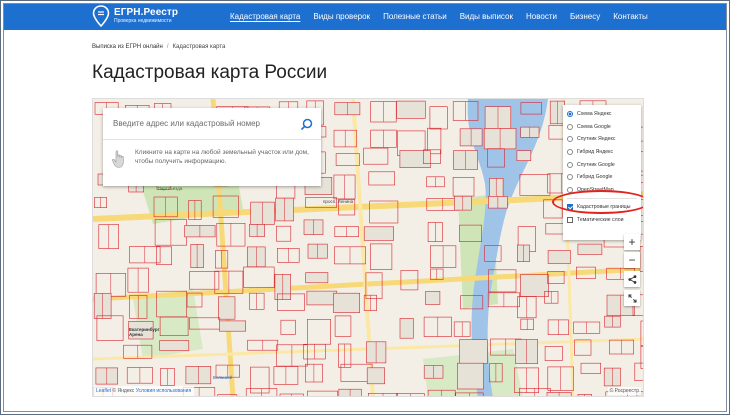 The width and height of the screenshot is (730, 415). I want to click on nav-contacts: Контакты, so click(630, 17).